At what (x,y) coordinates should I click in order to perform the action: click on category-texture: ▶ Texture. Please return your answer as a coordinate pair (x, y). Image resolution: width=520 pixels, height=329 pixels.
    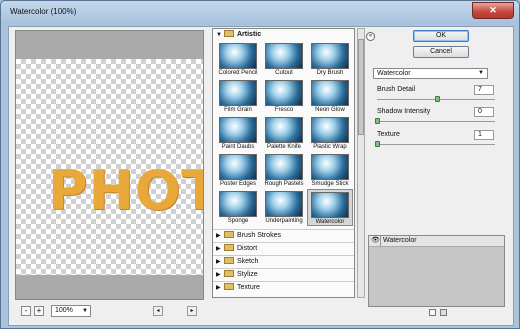
    Looking at the image, I should click on (283, 287).